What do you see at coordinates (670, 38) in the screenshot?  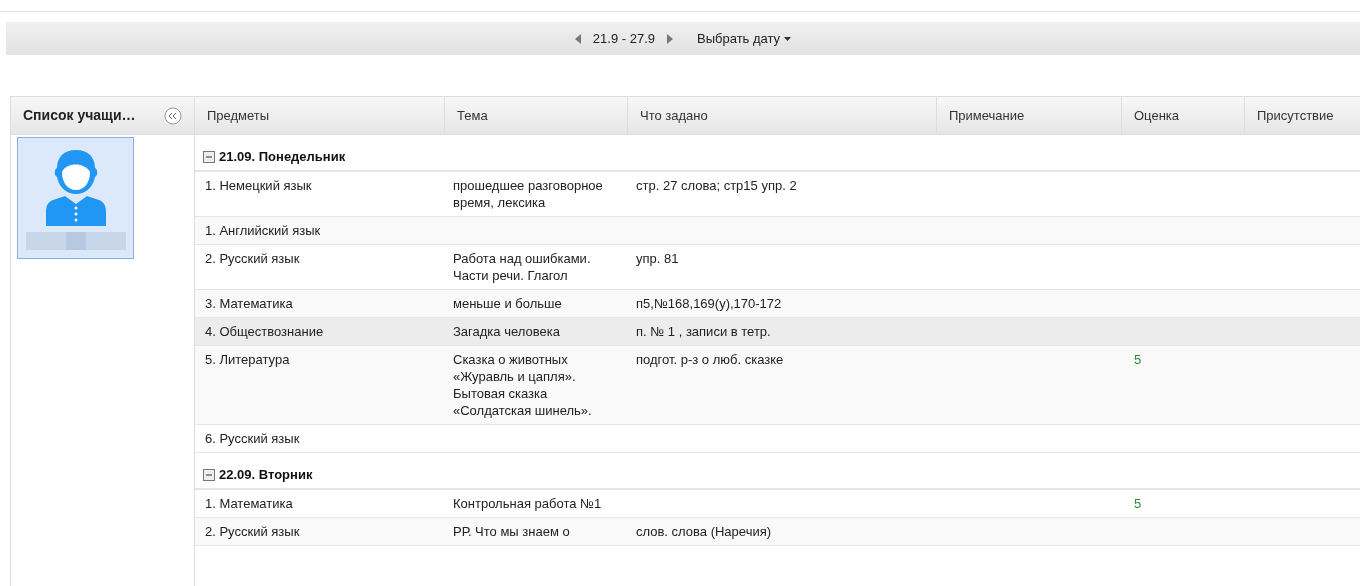 I see `next-week-icon` at bounding box center [670, 38].